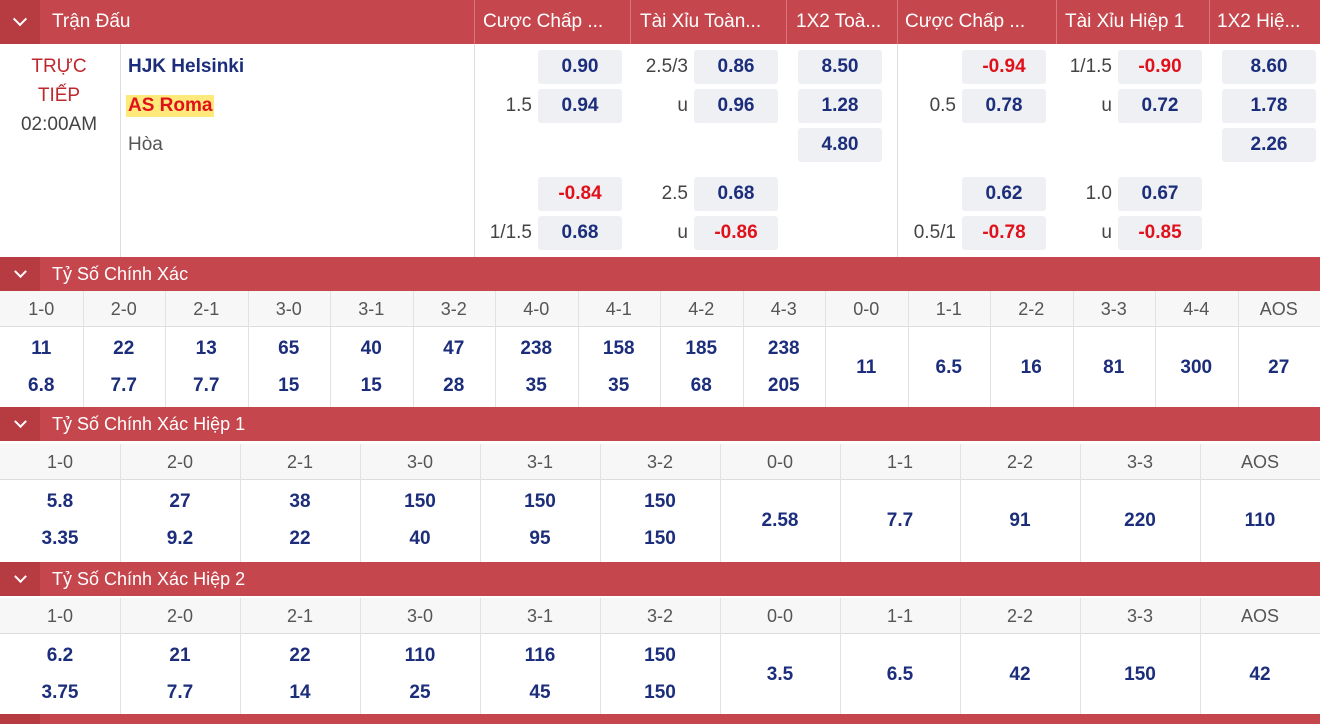 The height and width of the screenshot is (724, 1320). I want to click on score-odds-away: 205, so click(784, 386).